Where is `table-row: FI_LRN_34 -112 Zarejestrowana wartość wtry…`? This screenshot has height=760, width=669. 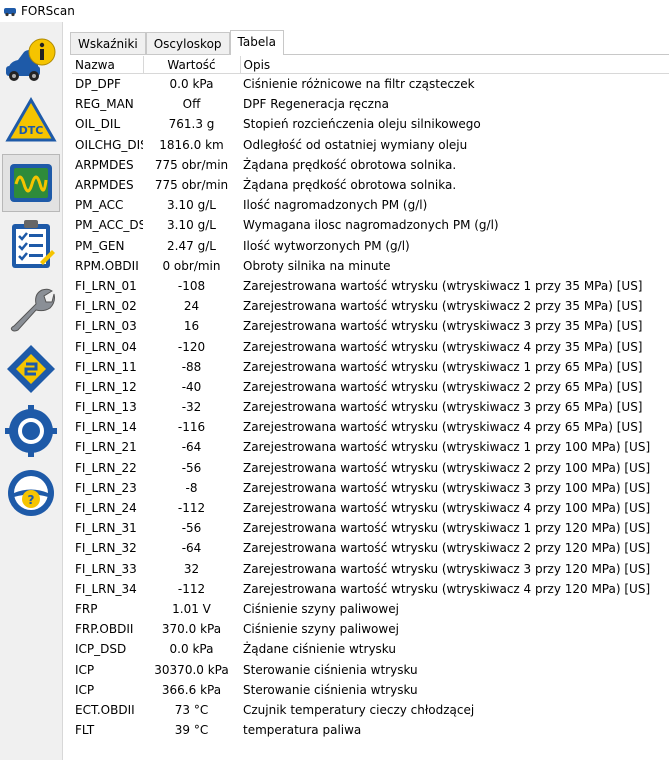
table-row: FI_LRN_34 -112 Zarejestrowana wartość wtry… is located at coordinates (370, 589).